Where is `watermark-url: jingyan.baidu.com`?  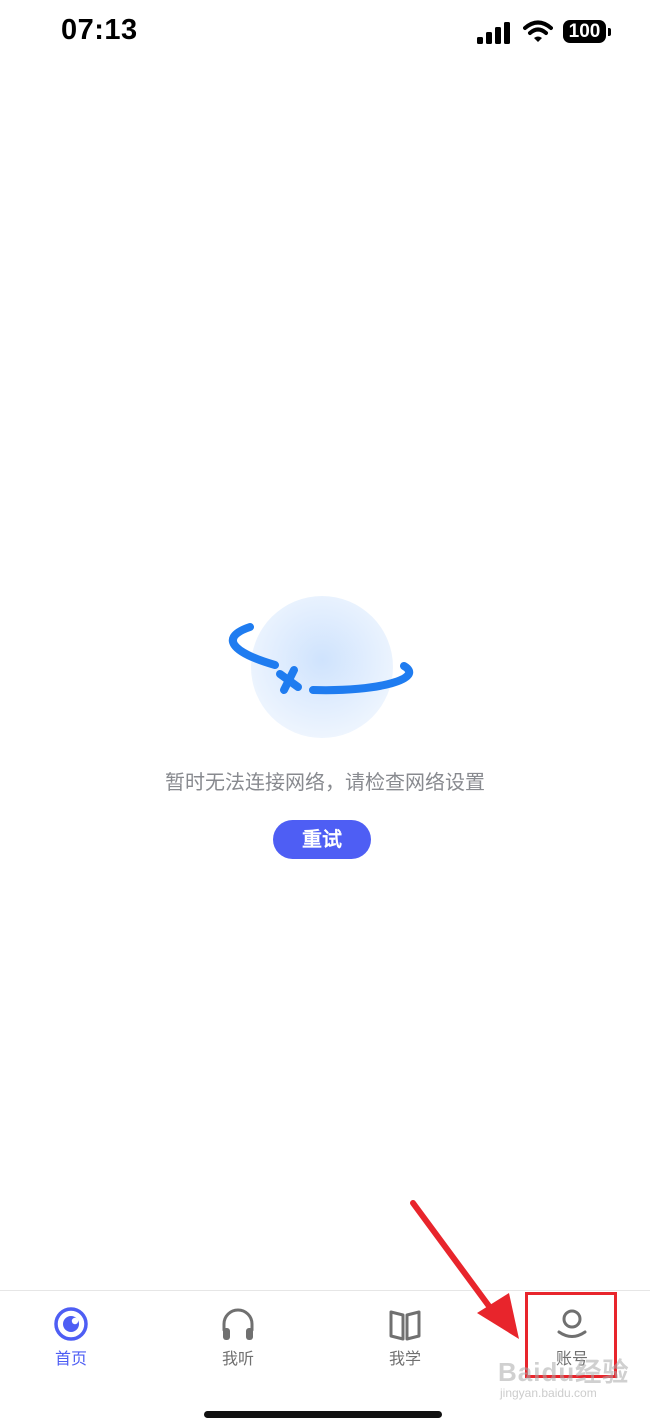 watermark-url: jingyan.baidu.com is located at coordinates (548, 1393).